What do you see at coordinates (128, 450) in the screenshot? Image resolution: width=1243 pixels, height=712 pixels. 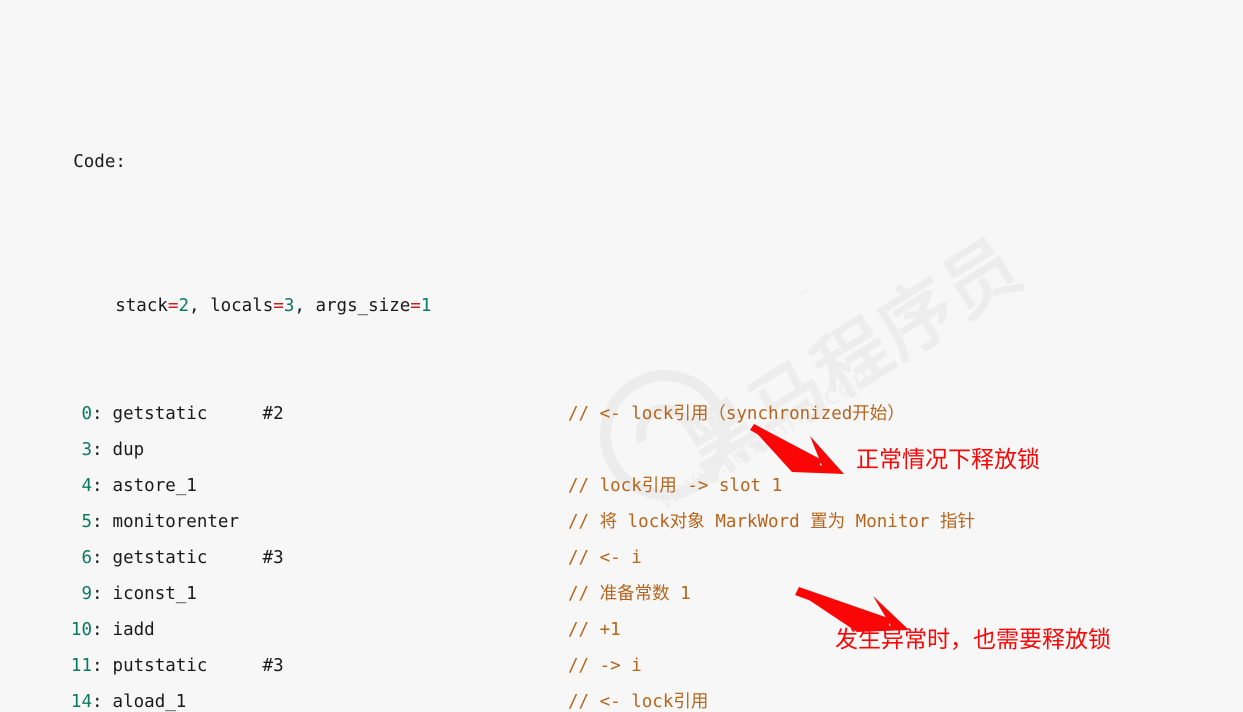 I see `instruction-opcode: dup` at bounding box center [128, 450].